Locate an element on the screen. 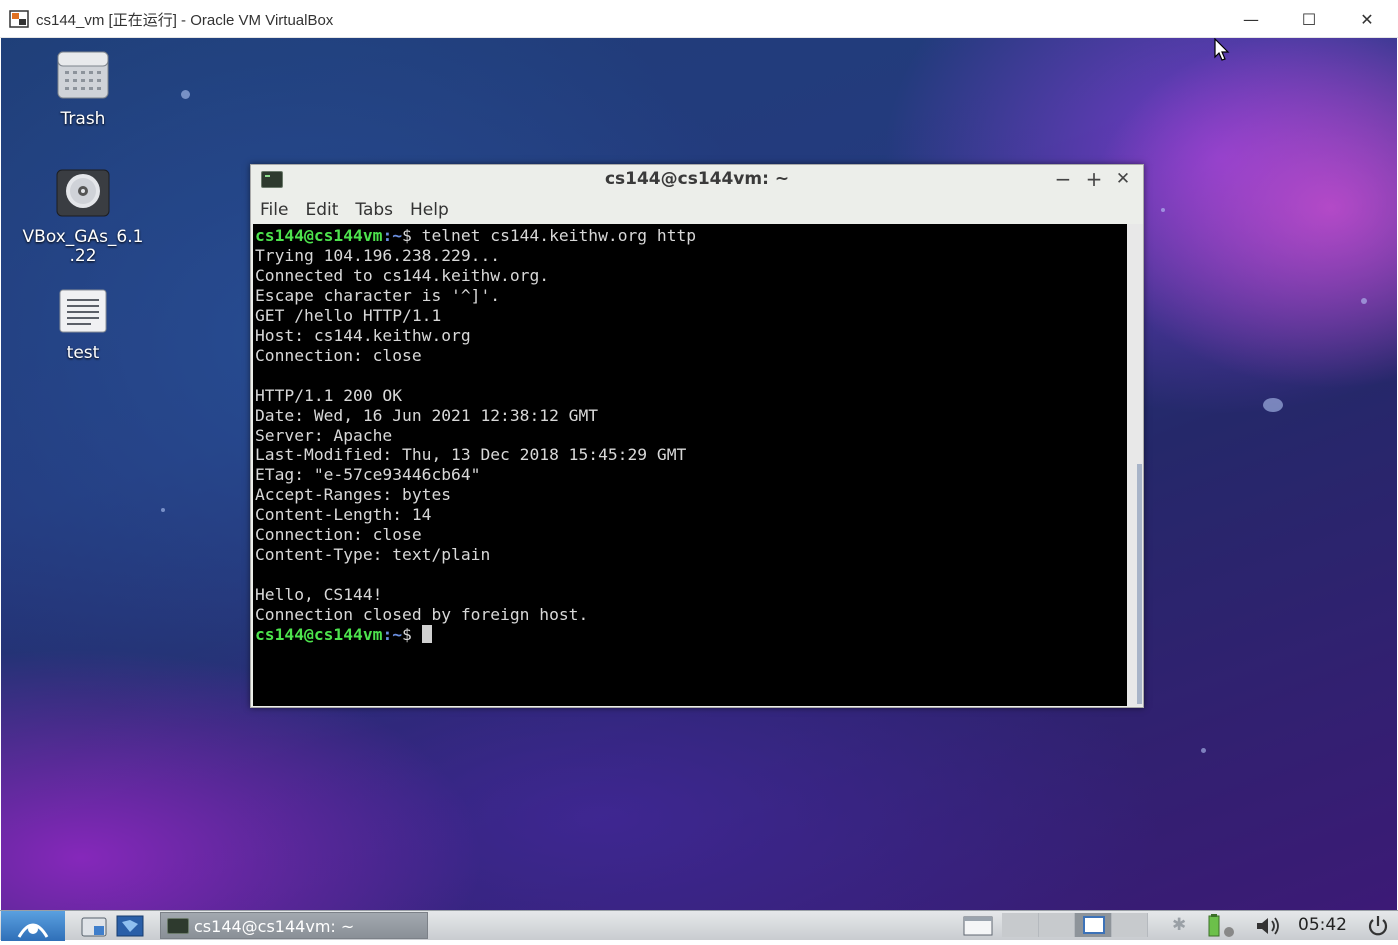 Image resolution: width=1398 pixels, height=945 pixels. terminal-prompt-line: cs144@cs144vm:~$ is located at coordinates (475, 635).